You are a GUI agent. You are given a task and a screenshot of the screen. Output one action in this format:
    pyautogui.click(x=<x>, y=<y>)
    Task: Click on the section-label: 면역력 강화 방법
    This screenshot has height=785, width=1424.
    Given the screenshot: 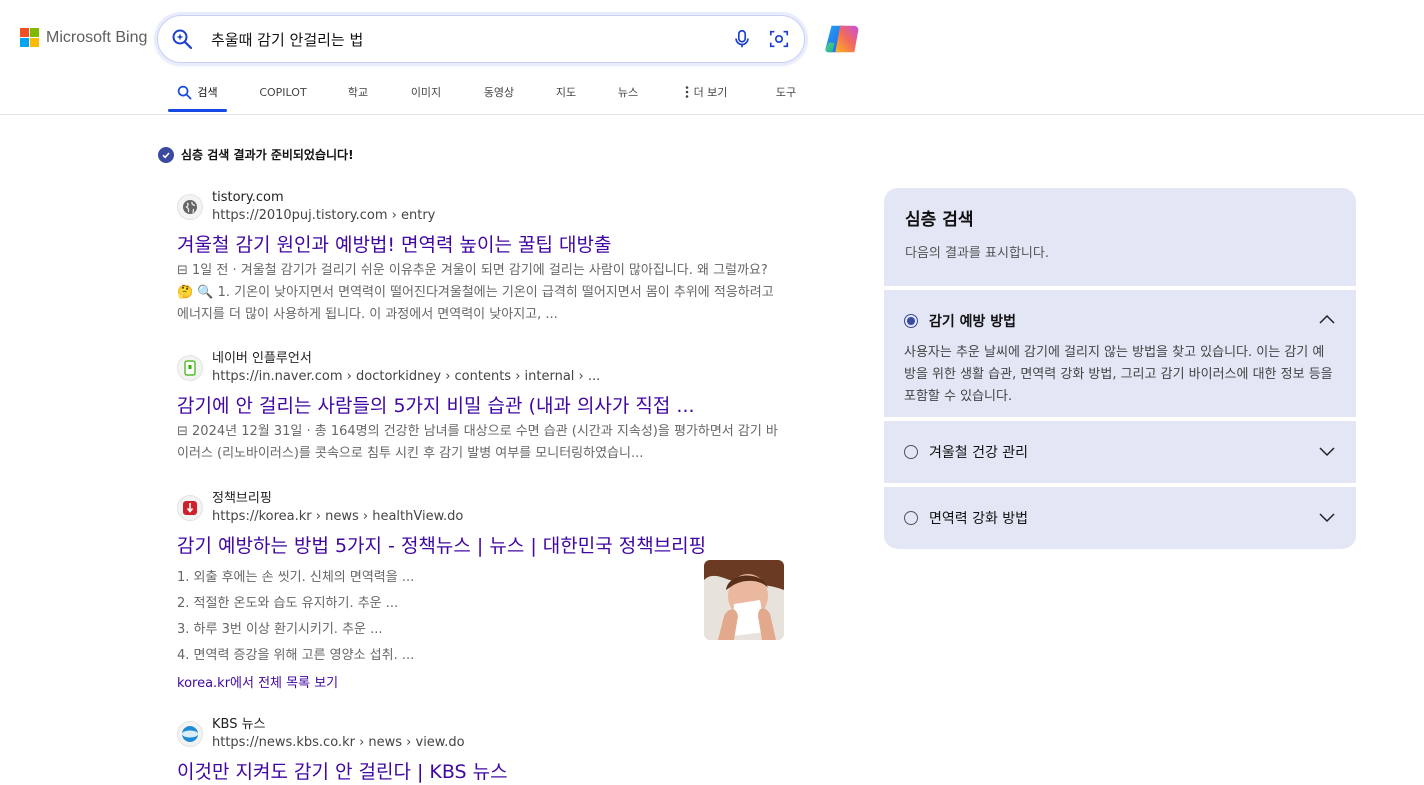 What is the action you would take?
    pyautogui.click(x=979, y=519)
    